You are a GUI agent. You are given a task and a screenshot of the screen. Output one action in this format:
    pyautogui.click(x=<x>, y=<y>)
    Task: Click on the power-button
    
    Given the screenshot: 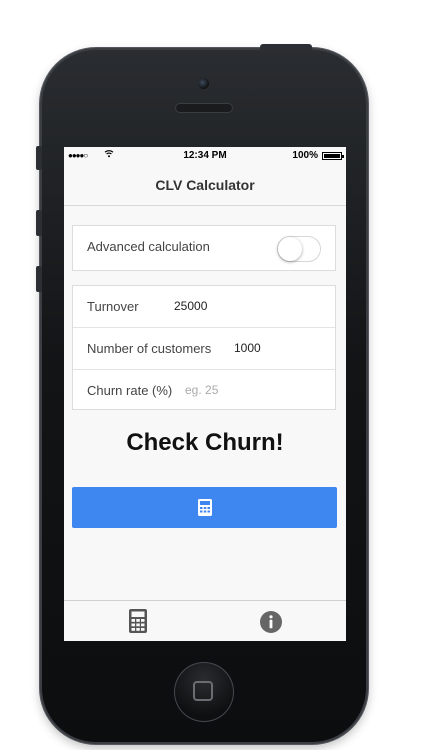 What is the action you would take?
    pyautogui.click(x=286, y=48)
    